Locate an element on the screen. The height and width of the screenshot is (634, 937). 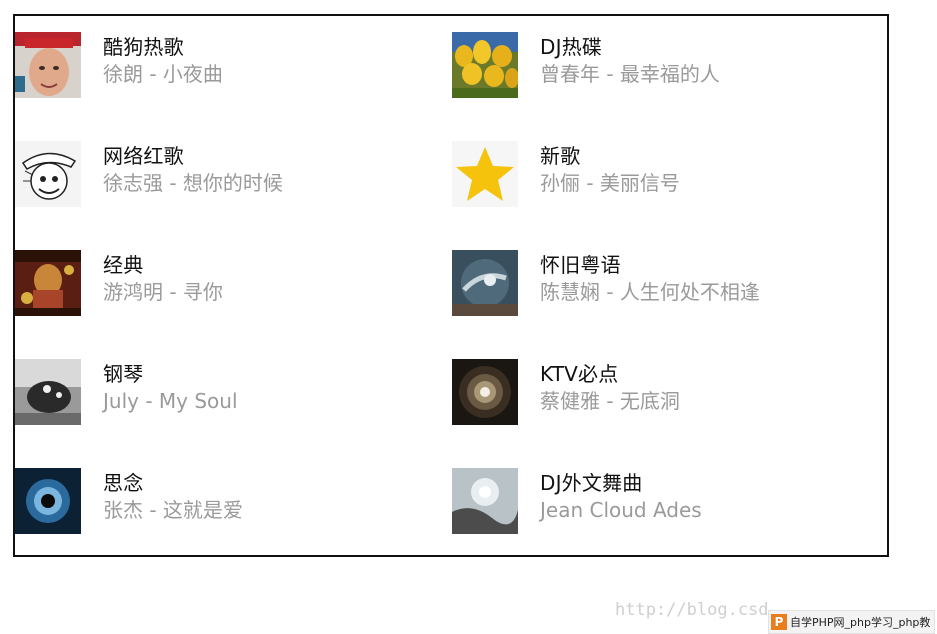
playlist-item: 网络红歌 徐志强 - 想你的时候 is located at coordinates (233, 195).